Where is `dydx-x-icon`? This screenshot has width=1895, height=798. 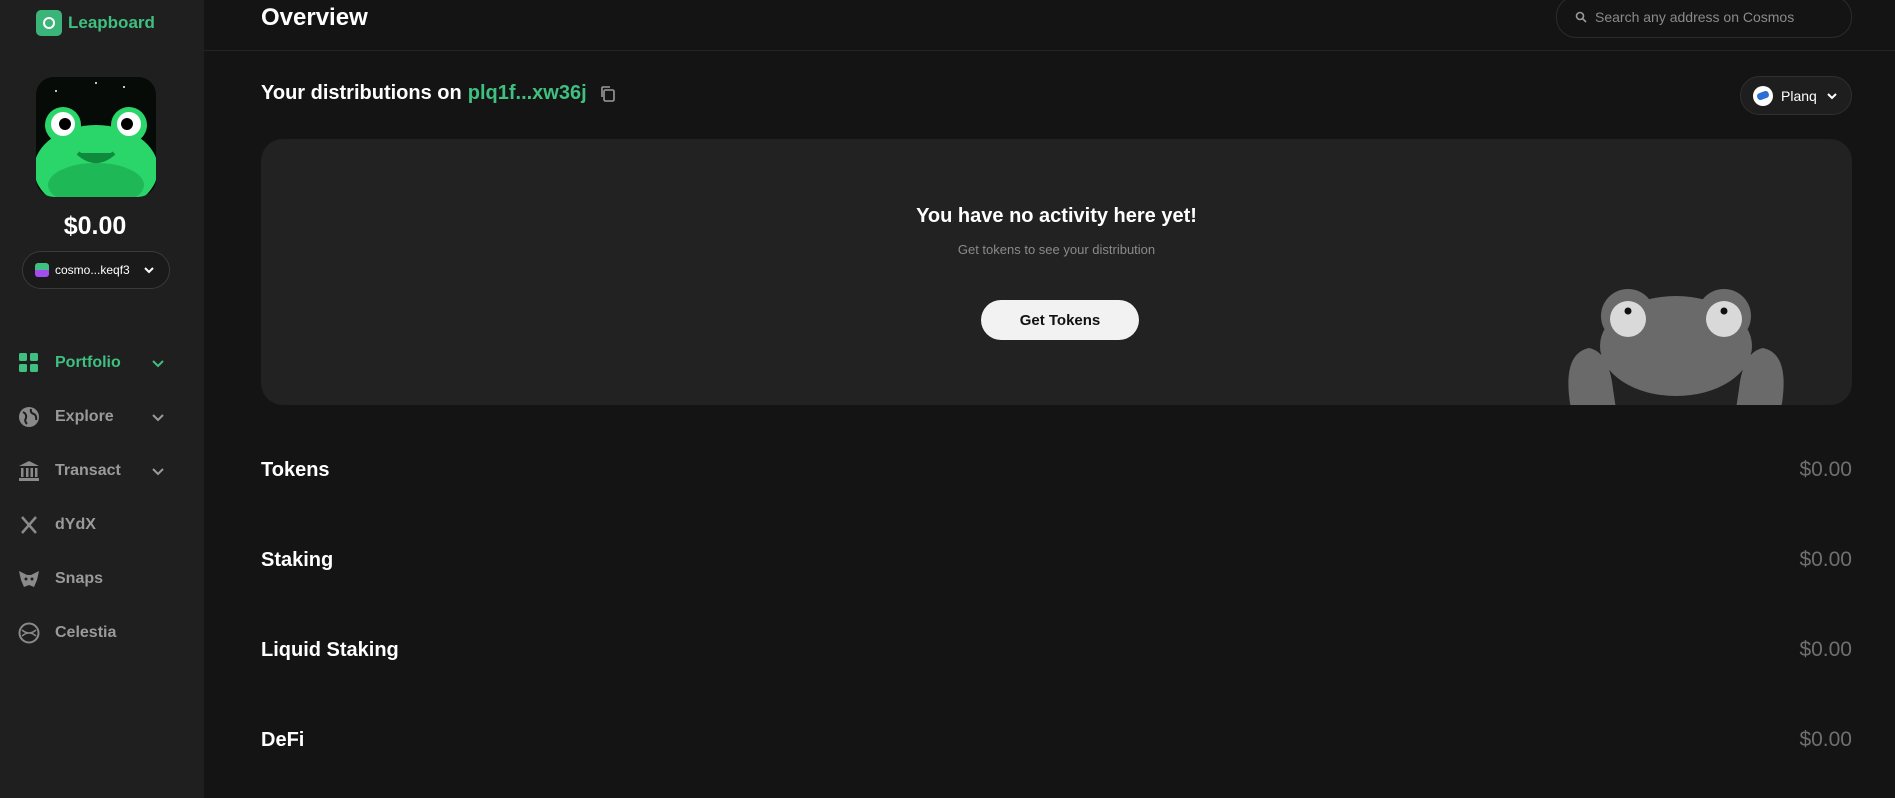 dydx-x-icon is located at coordinates (29, 525).